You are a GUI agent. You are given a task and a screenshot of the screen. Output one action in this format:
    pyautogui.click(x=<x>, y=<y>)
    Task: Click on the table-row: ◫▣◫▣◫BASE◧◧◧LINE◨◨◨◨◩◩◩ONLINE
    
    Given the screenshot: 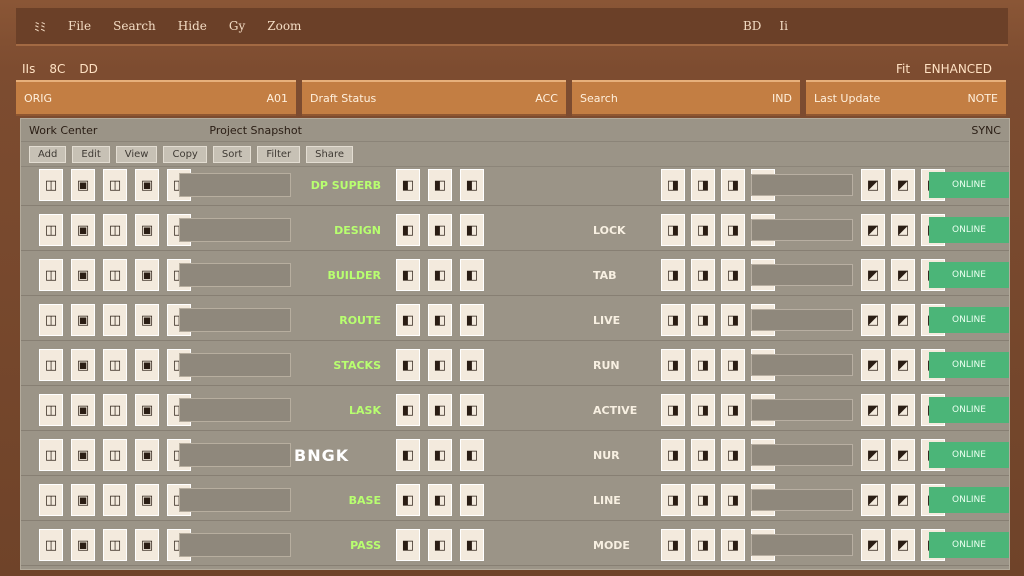 What is the action you would take?
    pyautogui.click(x=515, y=500)
    